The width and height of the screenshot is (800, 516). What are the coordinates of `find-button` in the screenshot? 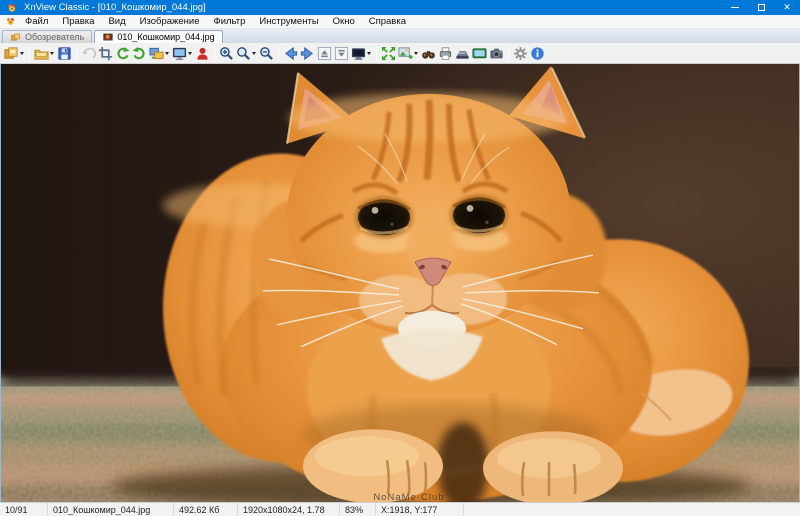 It's located at (428, 53).